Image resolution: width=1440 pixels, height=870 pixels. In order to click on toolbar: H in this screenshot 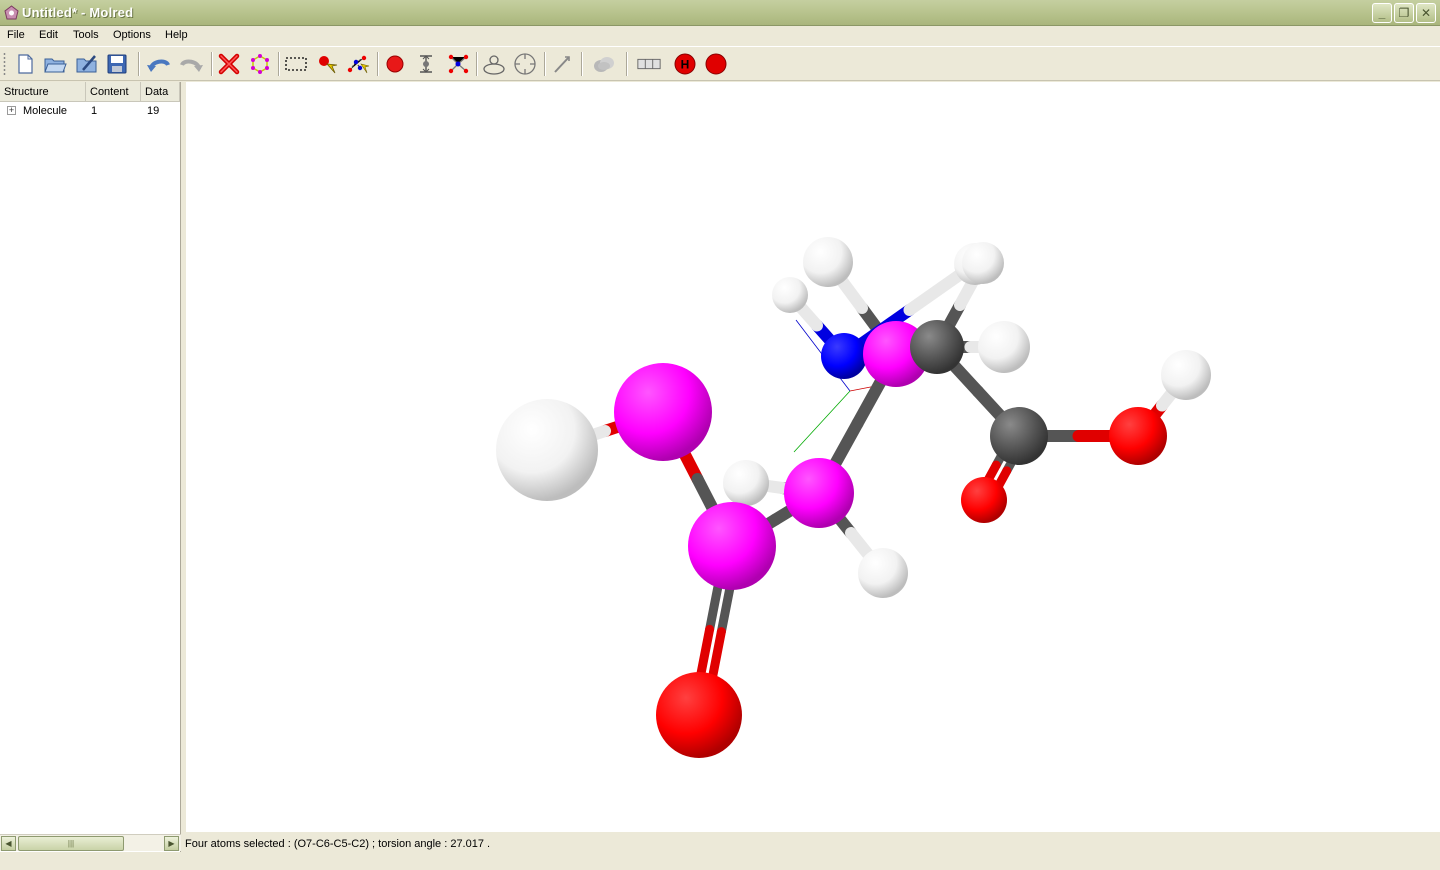, I will do `click(720, 63)`.